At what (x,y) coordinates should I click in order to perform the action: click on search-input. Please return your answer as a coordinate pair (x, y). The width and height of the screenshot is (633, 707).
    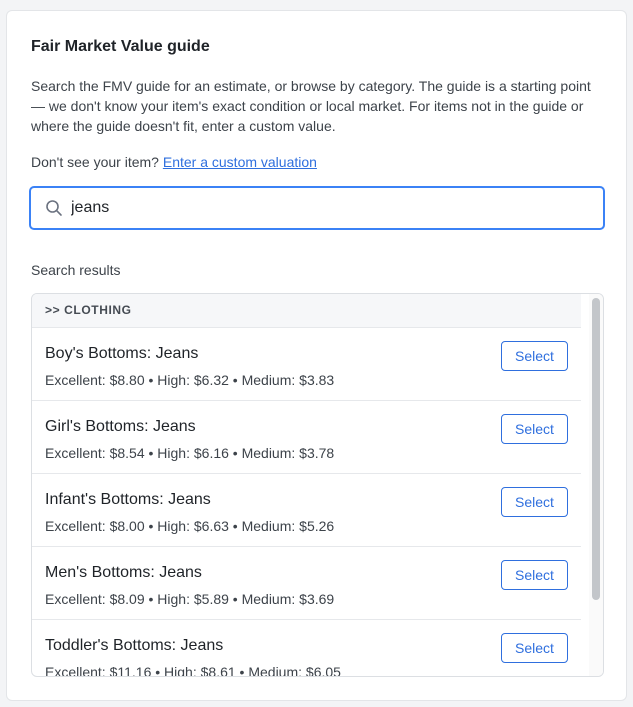
    Looking at the image, I should click on (331, 208).